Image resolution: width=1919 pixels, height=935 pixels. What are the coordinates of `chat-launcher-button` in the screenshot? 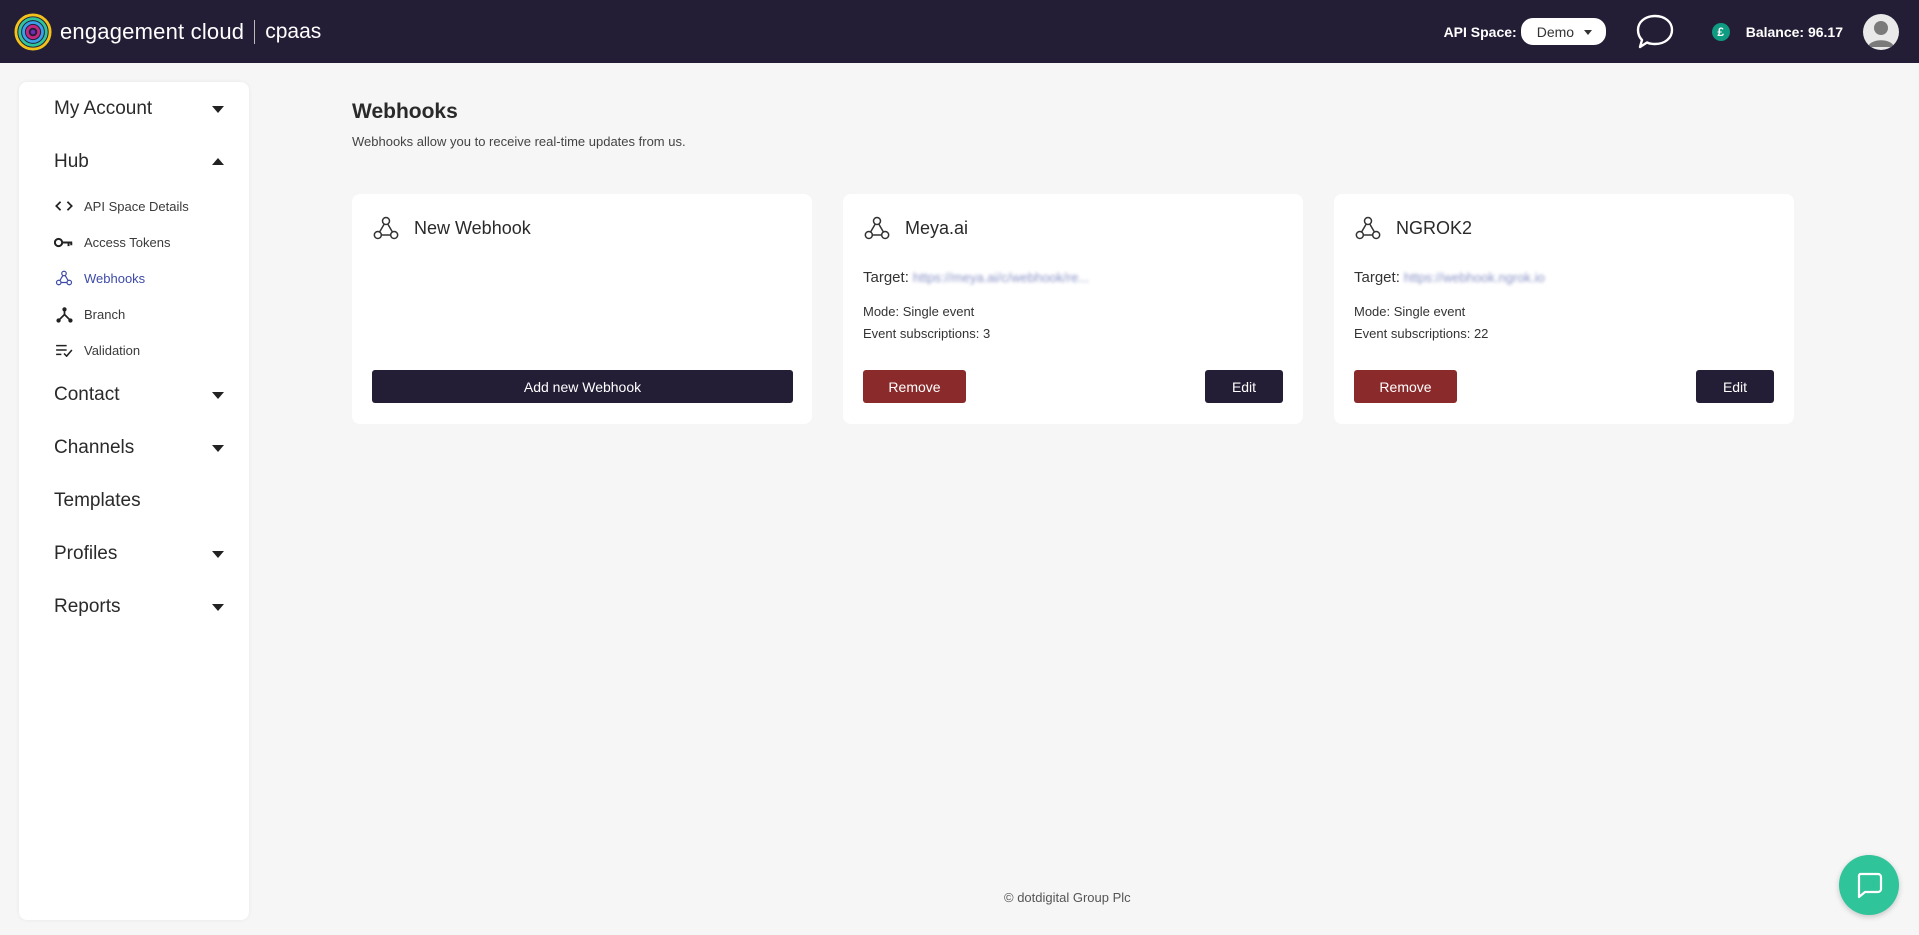 It's located at (1869, 885).